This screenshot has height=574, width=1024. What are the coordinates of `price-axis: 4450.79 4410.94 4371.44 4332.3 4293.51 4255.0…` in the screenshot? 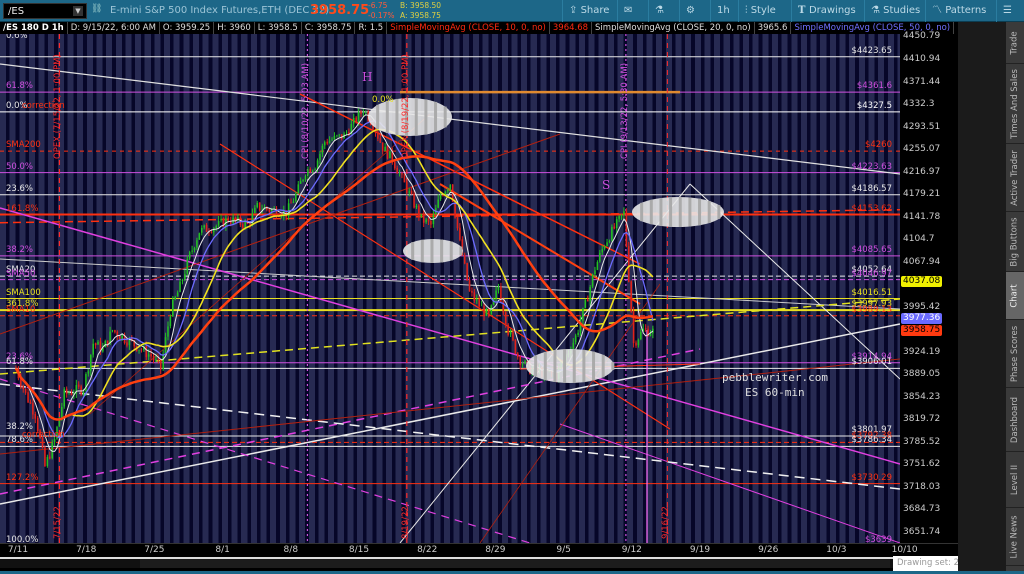 It's located at (929, 287).